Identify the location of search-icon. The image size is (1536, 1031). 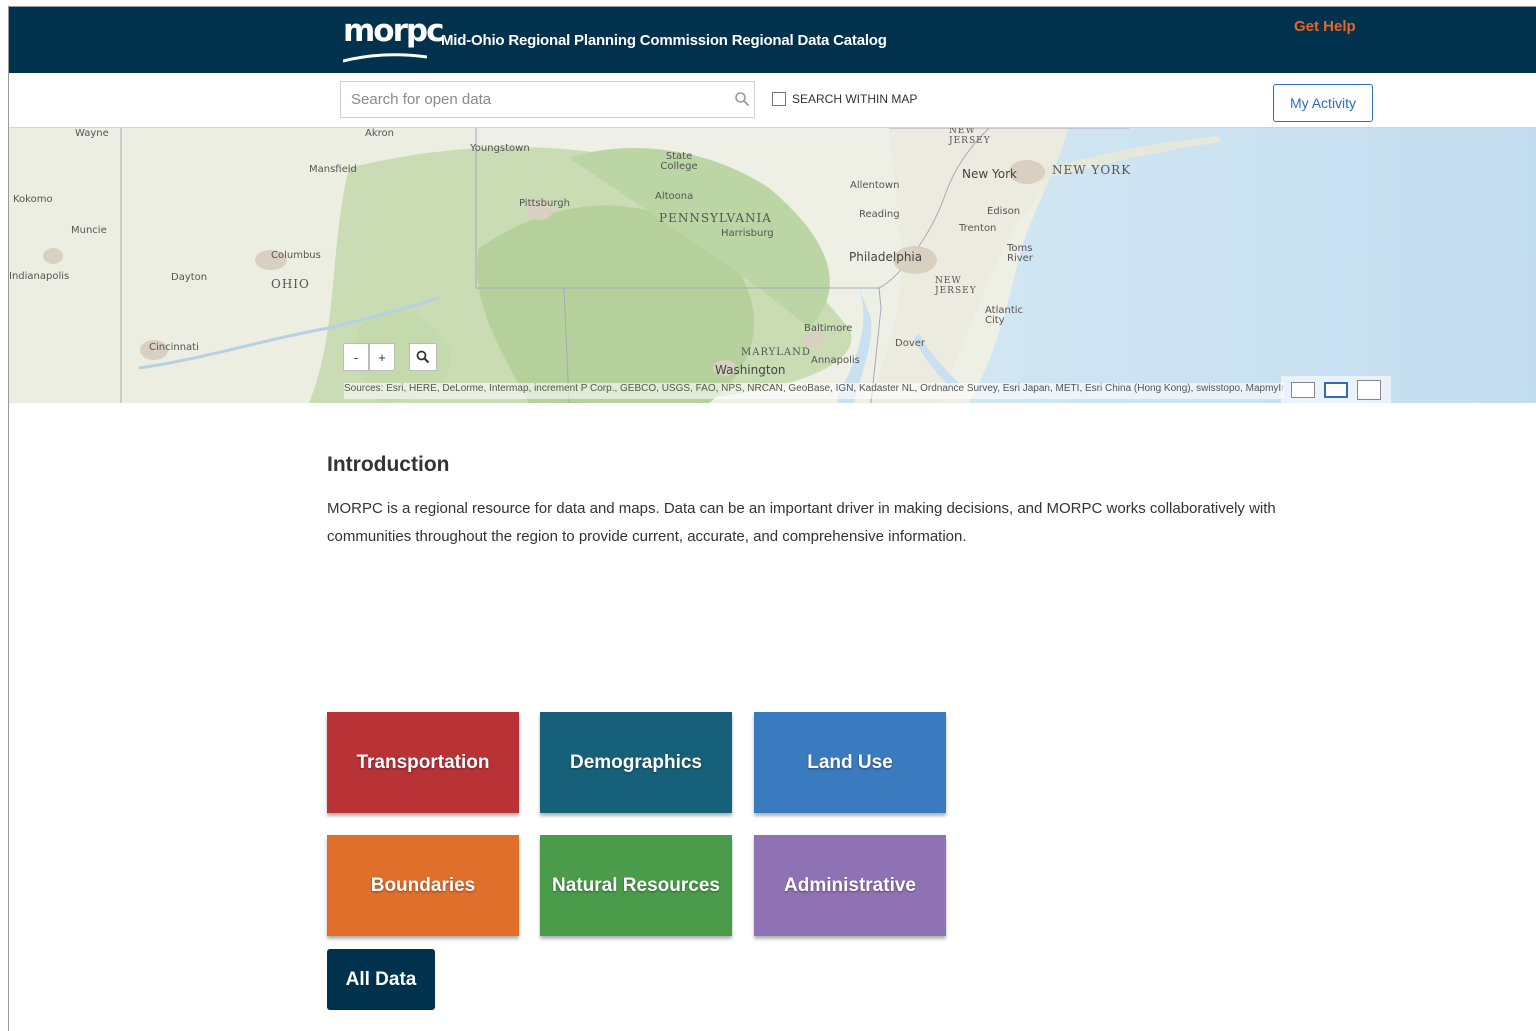
(742, 99).